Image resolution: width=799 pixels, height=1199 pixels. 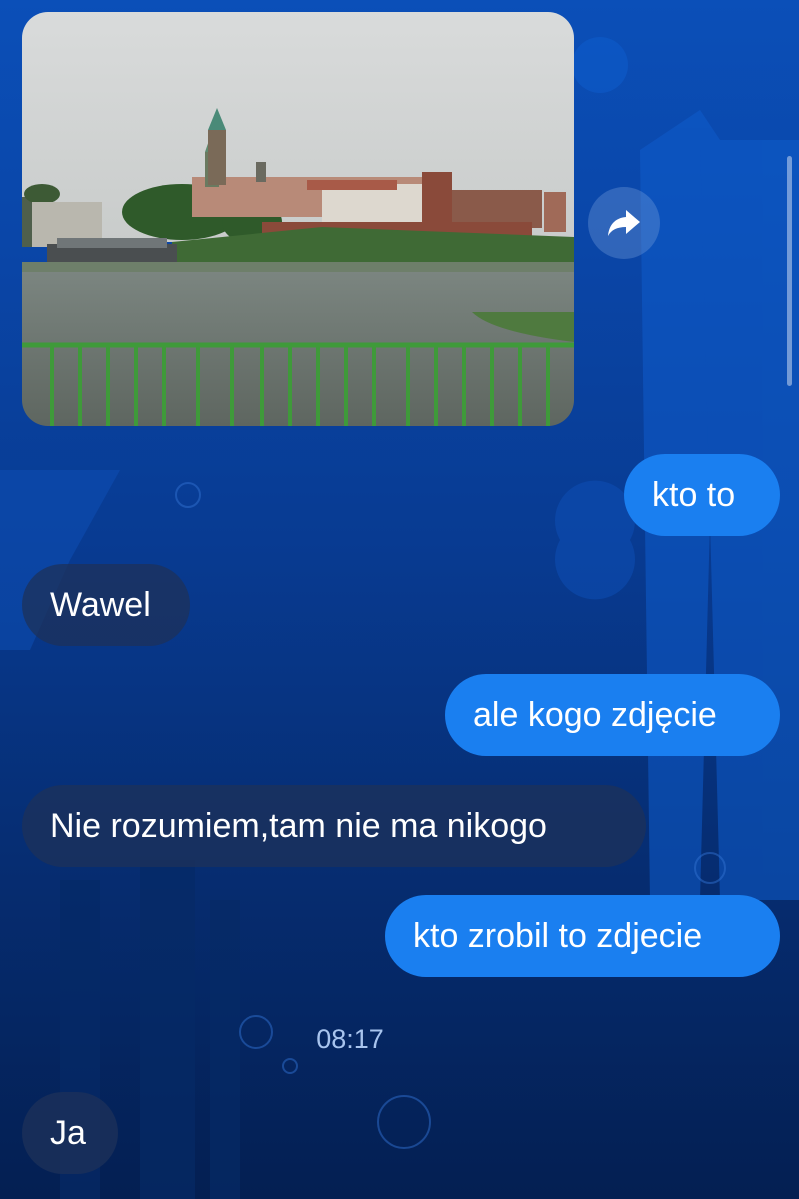 I want to click on share-forward-button, so click(x=624, y=223).